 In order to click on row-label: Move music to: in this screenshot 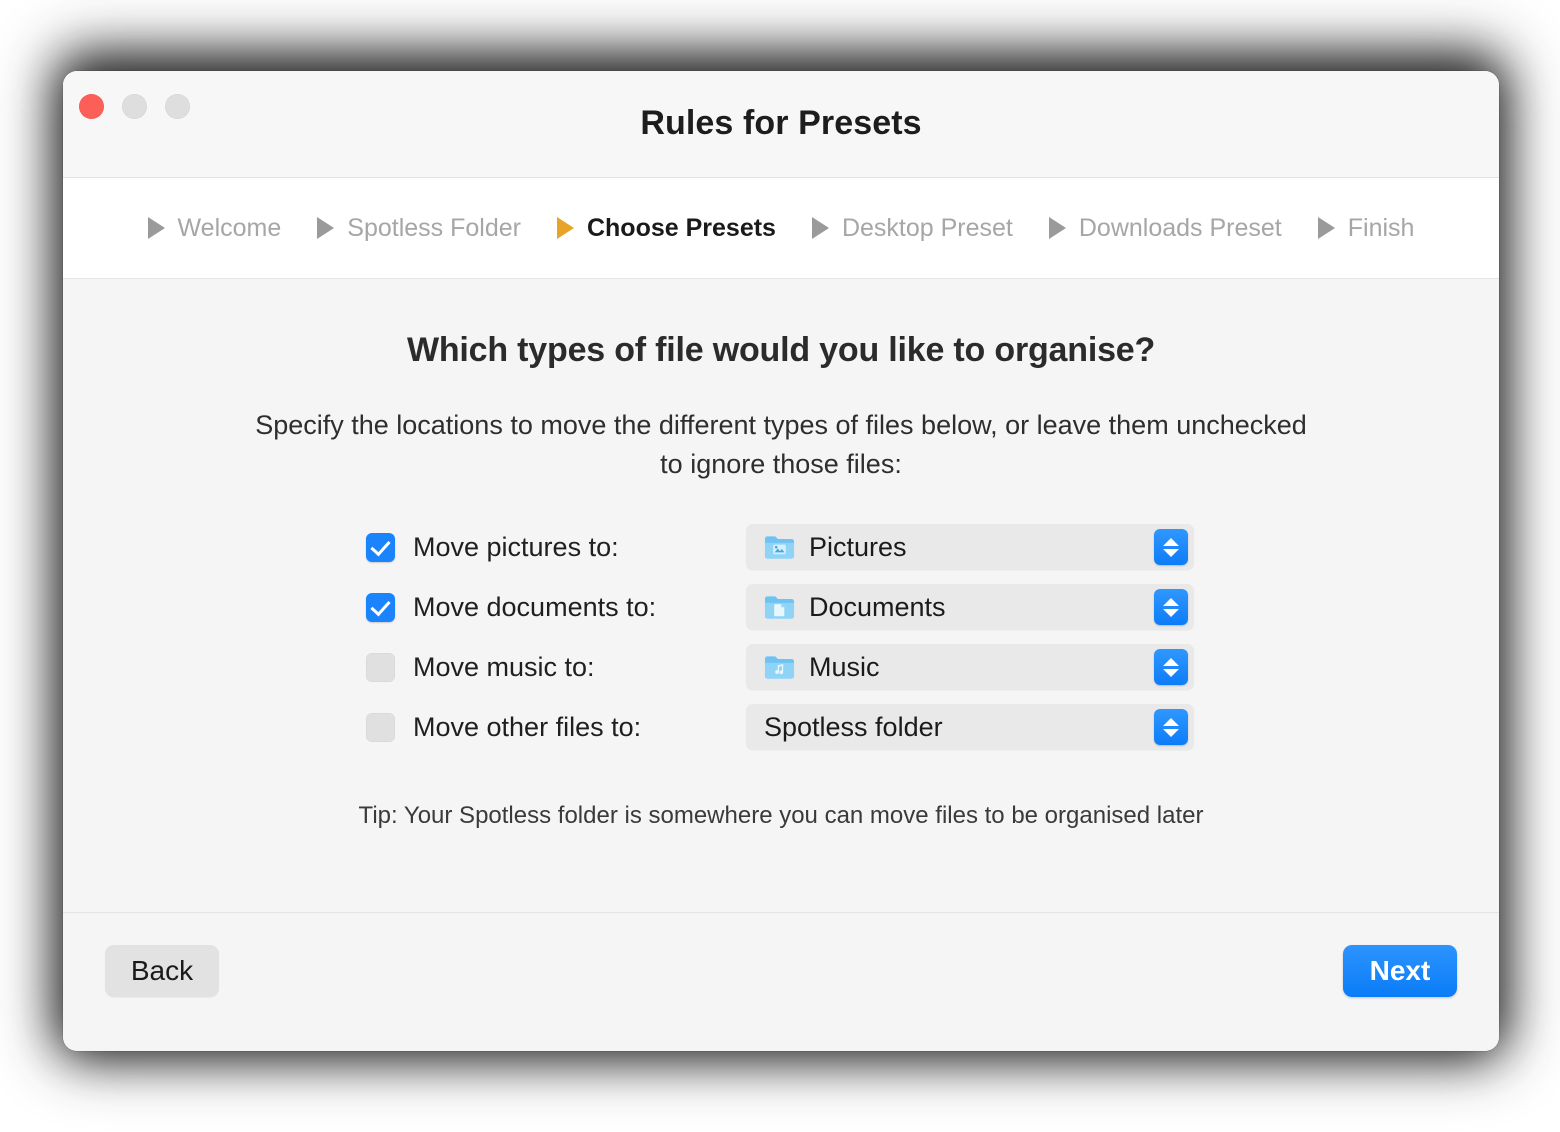, I will do `click(504, 666)`.